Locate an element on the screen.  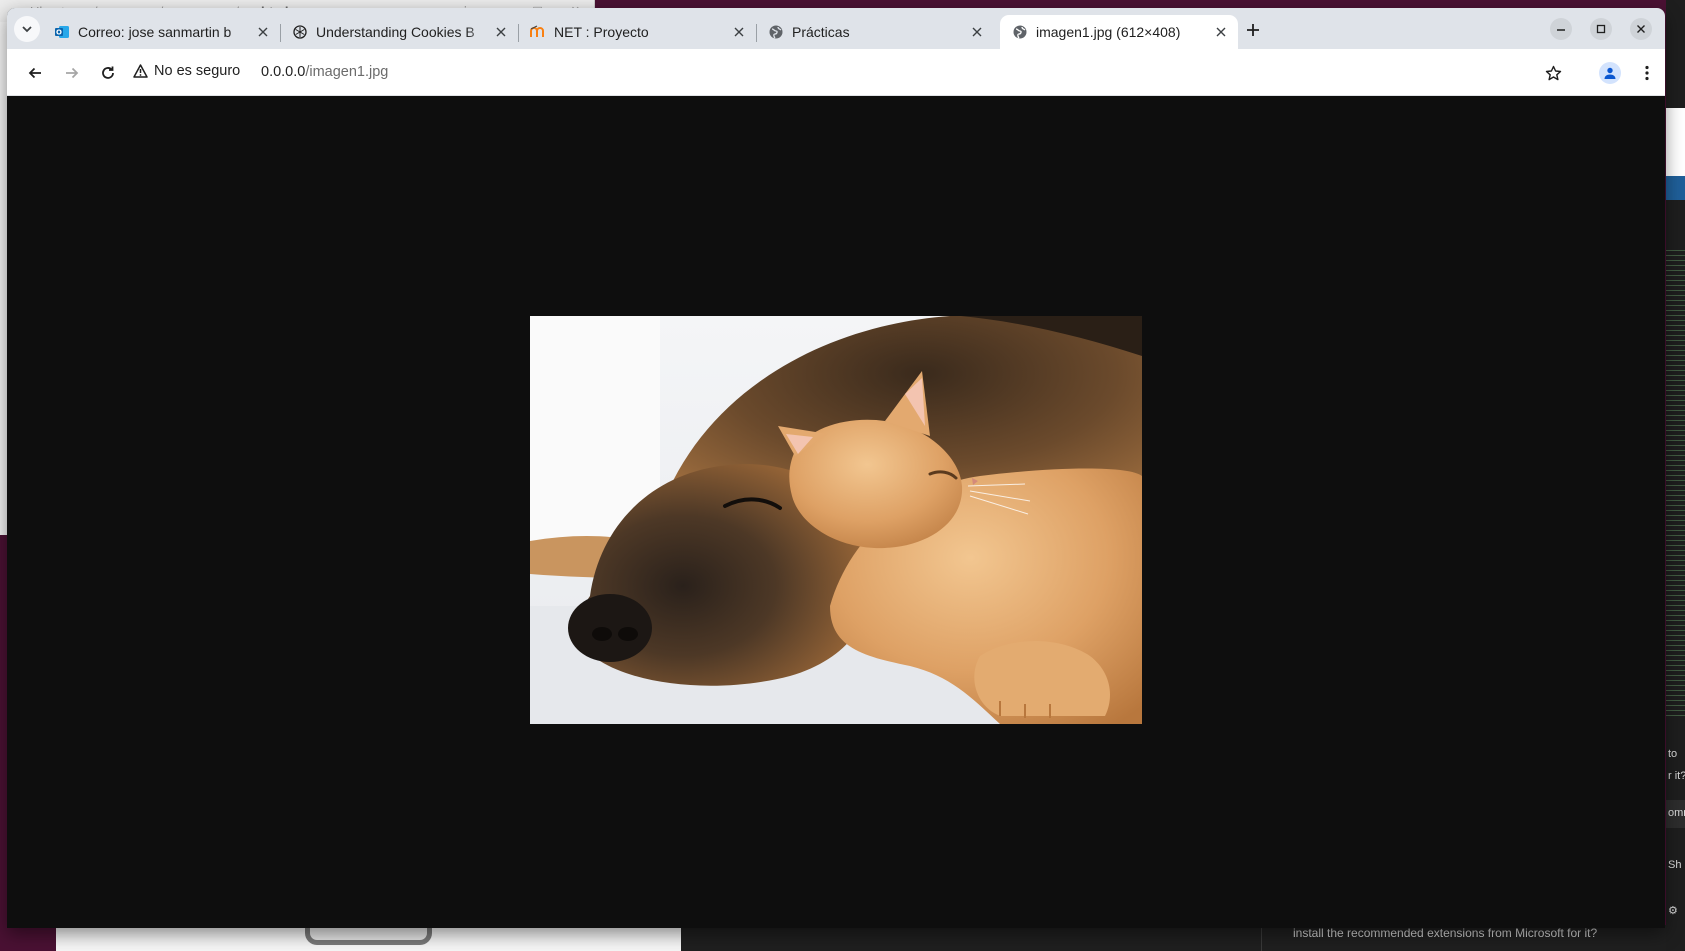
arrow-left-icon is located at coordinates (34, 73).